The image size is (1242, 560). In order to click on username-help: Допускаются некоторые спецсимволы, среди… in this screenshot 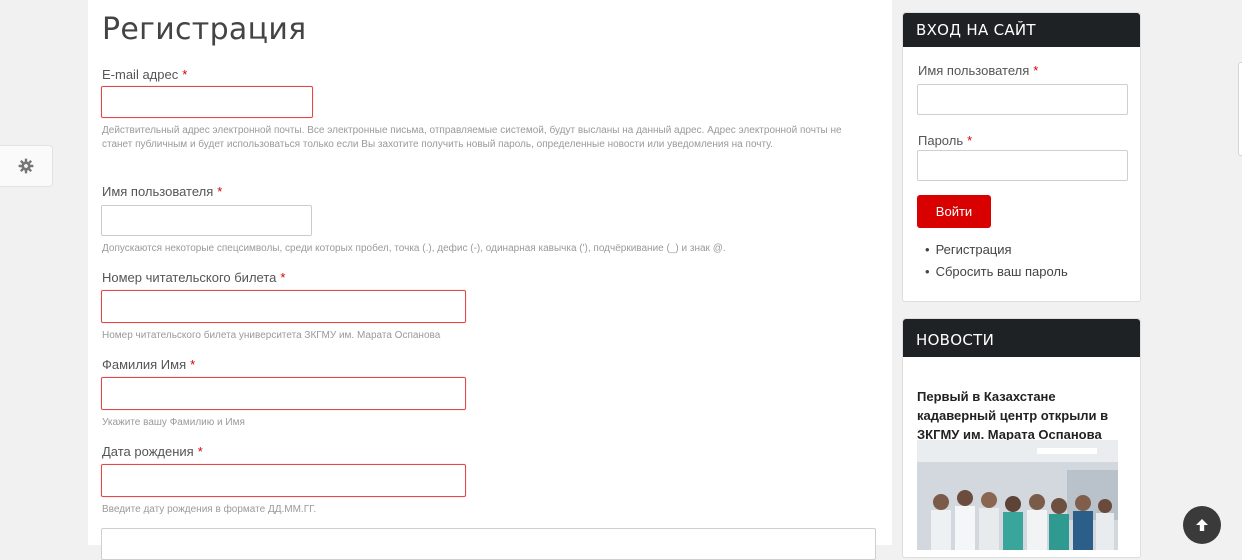, I will do `click(414, 248)`.